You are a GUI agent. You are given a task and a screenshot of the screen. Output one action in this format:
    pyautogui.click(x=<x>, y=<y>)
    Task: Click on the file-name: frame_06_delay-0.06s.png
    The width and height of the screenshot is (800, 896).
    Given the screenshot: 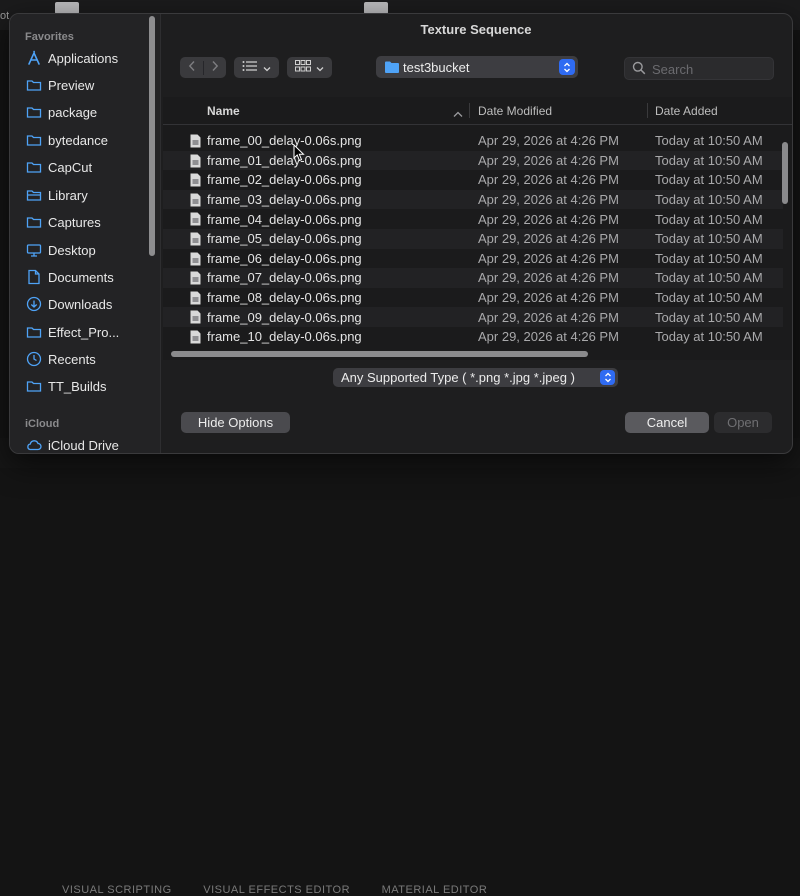 What is the action you would take?
    pyautogui.click(x=284, y=258)
    